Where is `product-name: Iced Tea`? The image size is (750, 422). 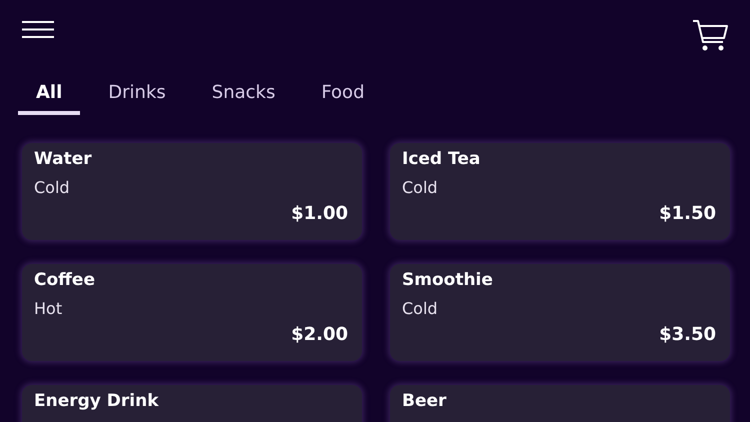
product-name: Iced Tea is located at coordinates (441, 159).